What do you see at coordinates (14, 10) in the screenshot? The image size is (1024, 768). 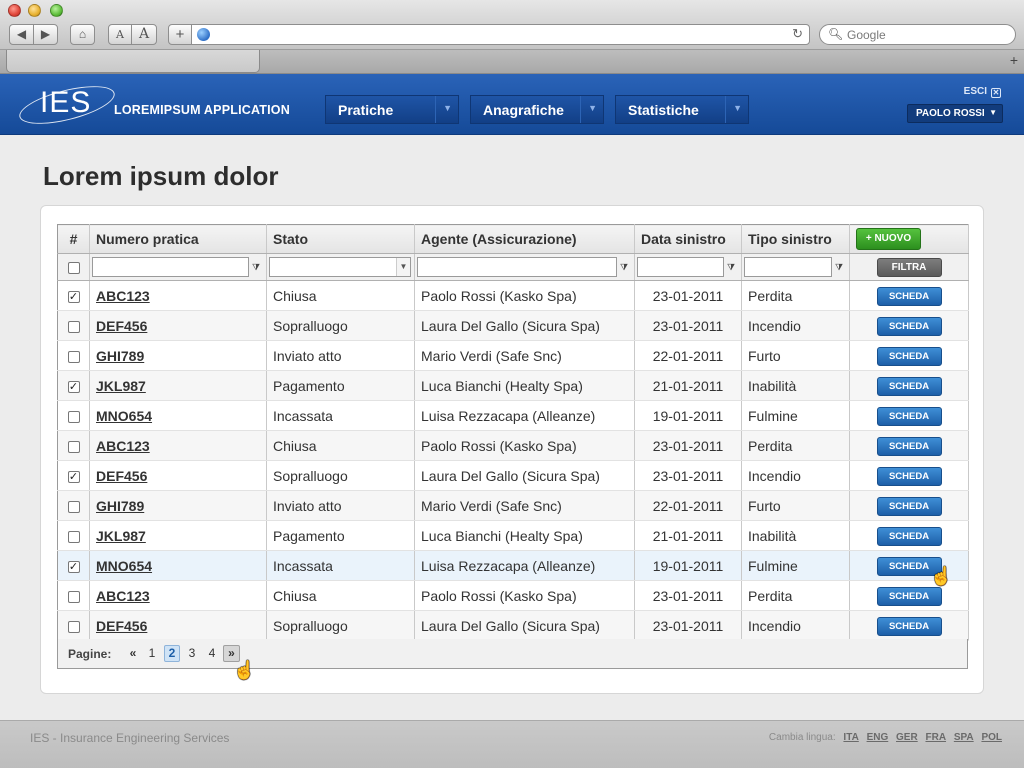 I see `close-window-button` at bounding box center [14, 10].